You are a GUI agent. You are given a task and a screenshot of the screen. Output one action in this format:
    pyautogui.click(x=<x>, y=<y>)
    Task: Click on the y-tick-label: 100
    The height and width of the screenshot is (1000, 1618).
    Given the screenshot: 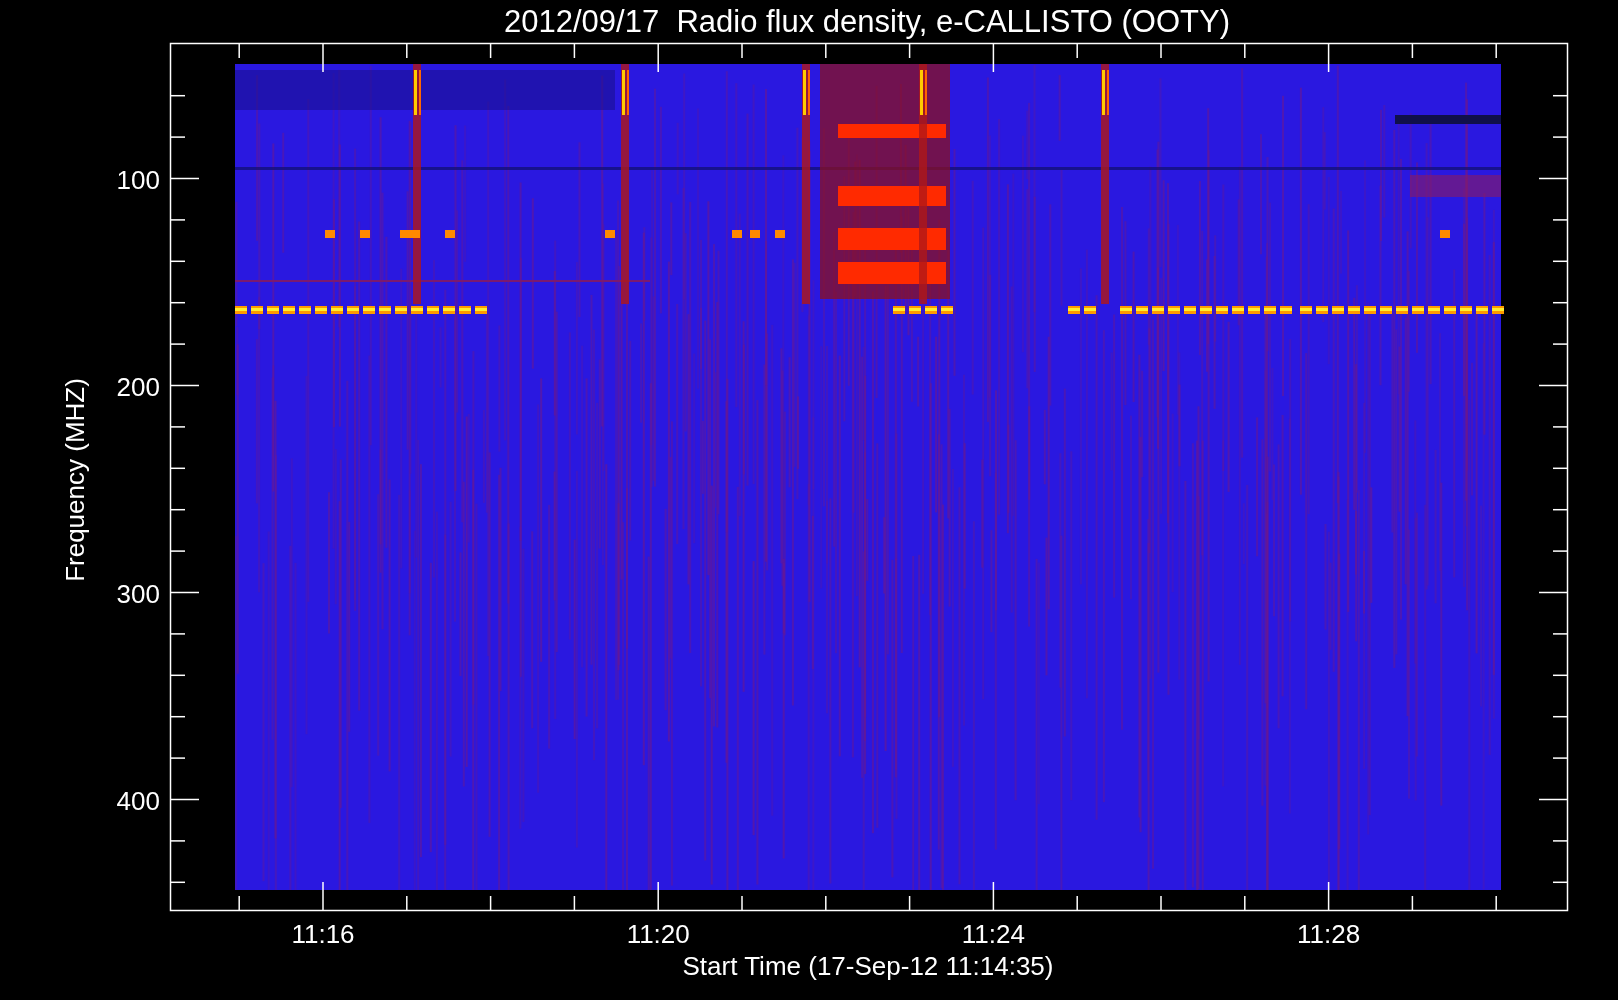 What is the action you would take?
    pyautogui.click(x=138, y=179)
    